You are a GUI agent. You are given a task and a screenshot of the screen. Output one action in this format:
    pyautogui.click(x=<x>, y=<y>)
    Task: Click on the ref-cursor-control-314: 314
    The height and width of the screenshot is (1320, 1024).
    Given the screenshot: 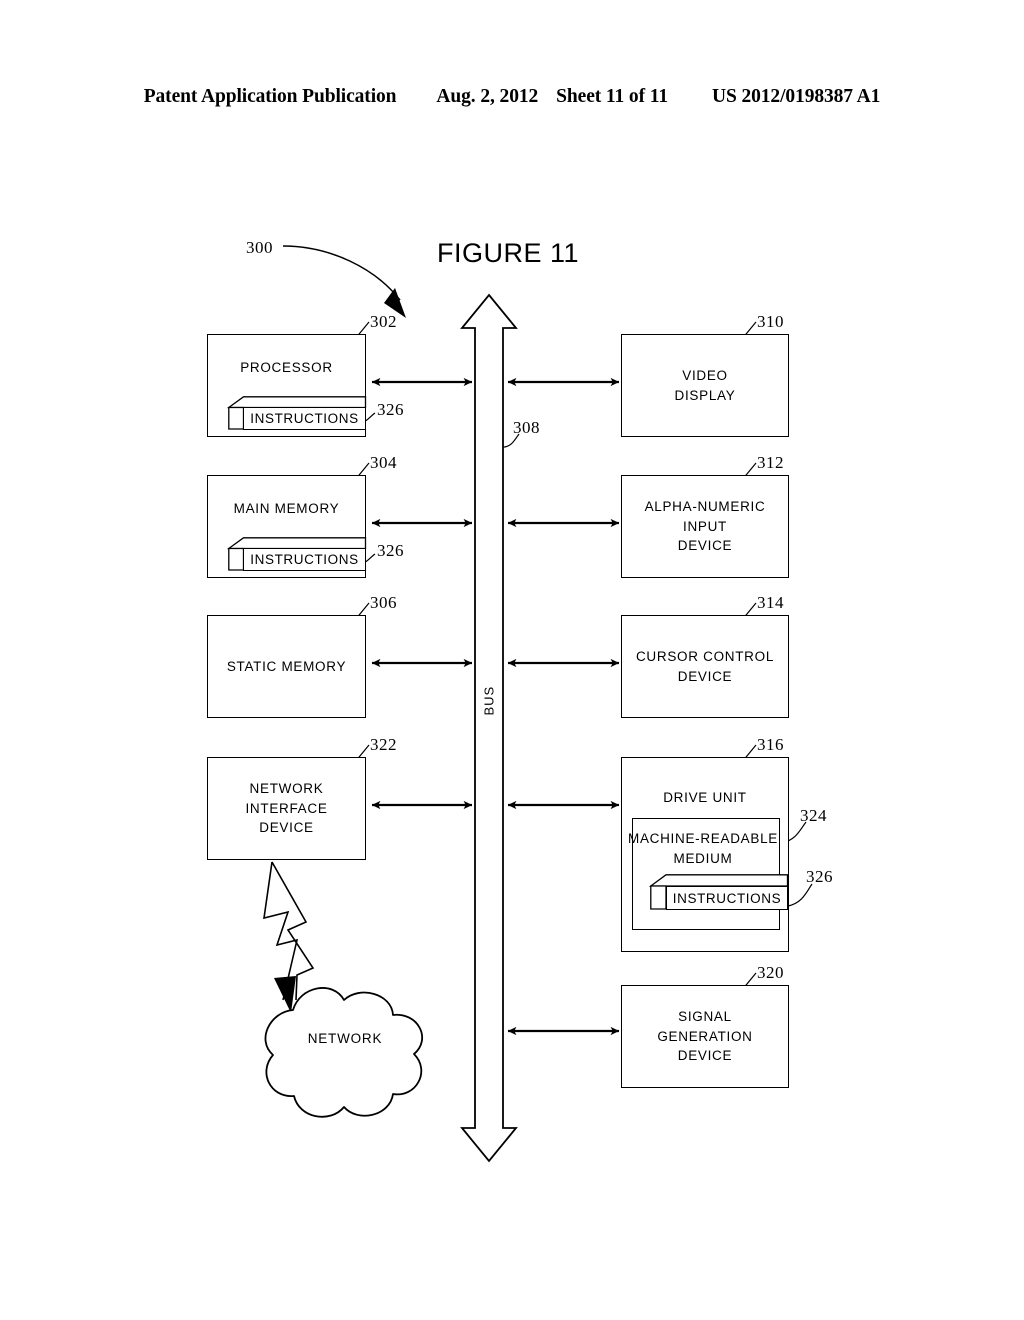 What is the action you would take?
    pyautogui.click(x=770, y=602)
    